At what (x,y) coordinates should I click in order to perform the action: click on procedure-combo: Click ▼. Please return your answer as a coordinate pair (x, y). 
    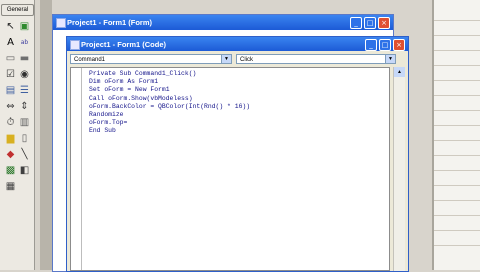
    Looking at the image, I should click on (316, 59).